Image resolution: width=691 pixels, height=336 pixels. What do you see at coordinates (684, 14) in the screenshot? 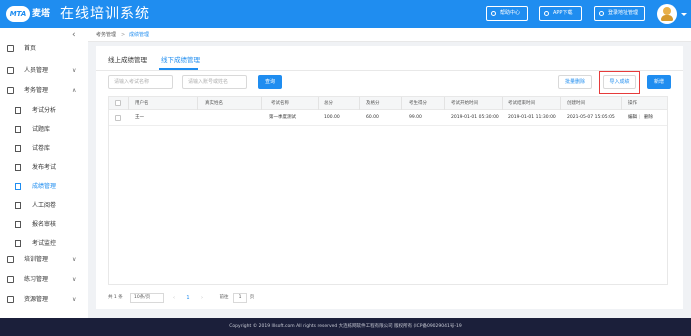
I see `caret-down-icon` at bounding box center [684, 14].